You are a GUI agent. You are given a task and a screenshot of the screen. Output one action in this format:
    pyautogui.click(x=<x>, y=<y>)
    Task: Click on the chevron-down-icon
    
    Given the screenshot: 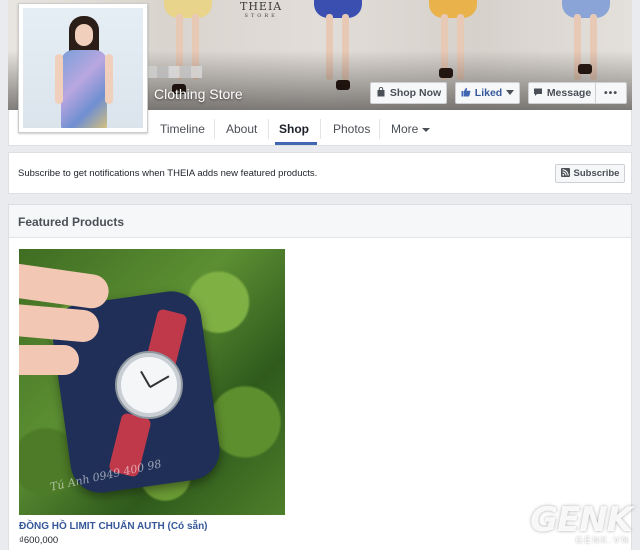 What is the action you would take?
    pyautogui.click(x=510, y=93)
    